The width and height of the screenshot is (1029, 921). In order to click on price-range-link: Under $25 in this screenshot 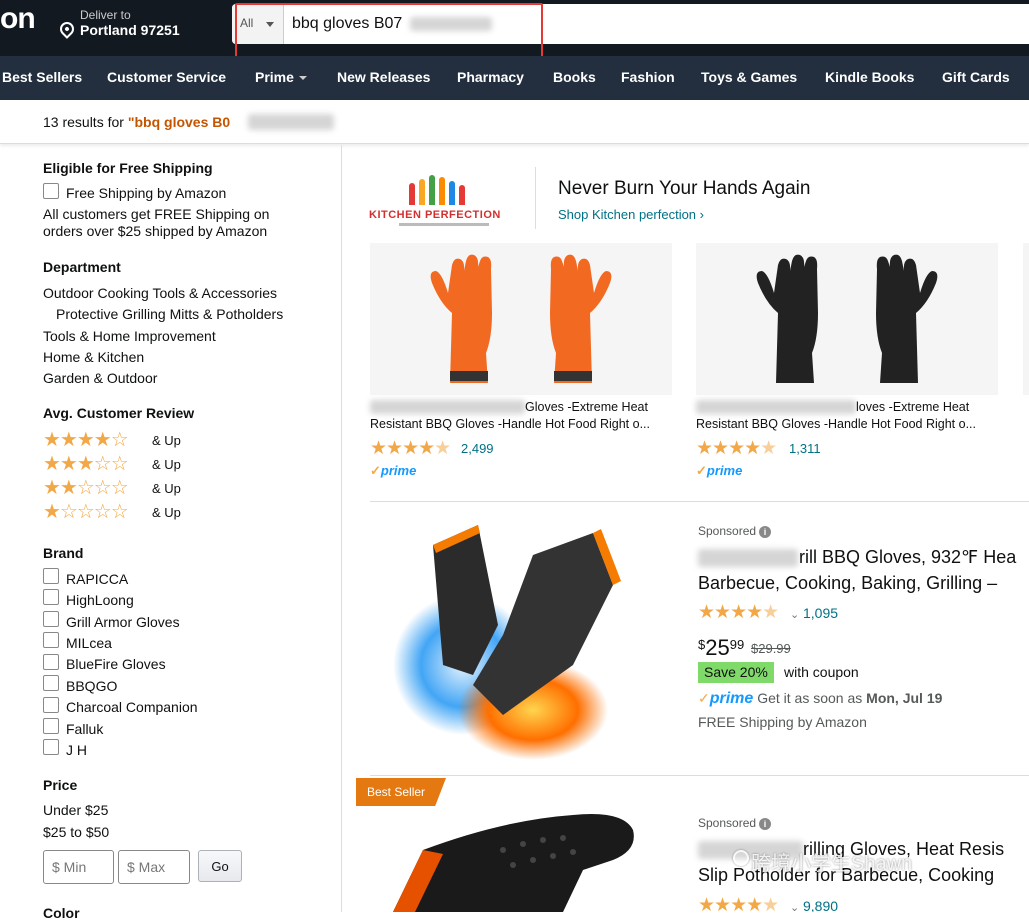, I will do `click(75, 810)`.